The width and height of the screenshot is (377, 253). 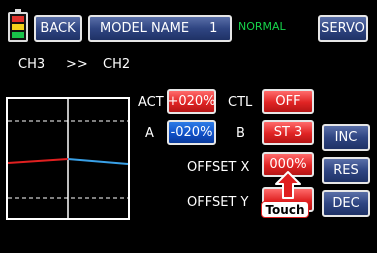 I want to click on back-button: BACK, so click(x=58, y=28).